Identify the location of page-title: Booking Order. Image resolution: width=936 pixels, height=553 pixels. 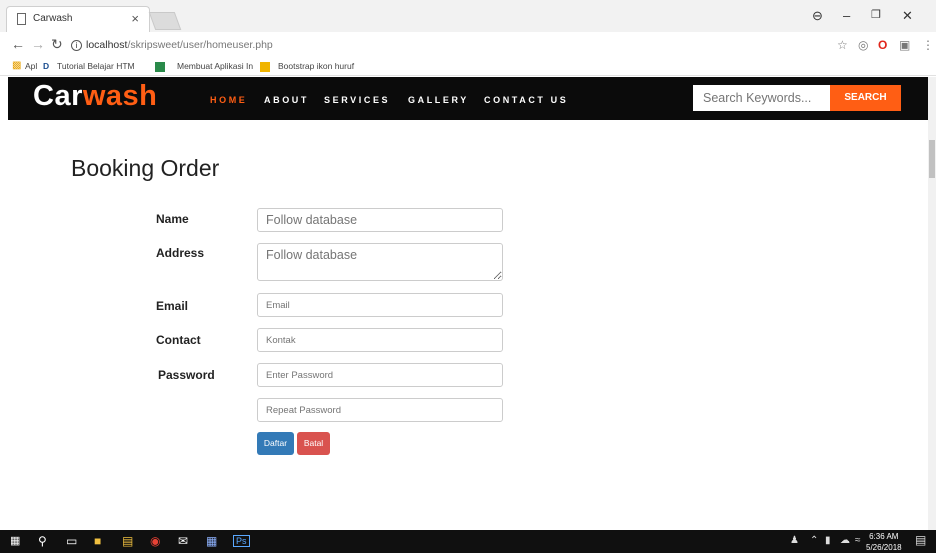
(145, 168).